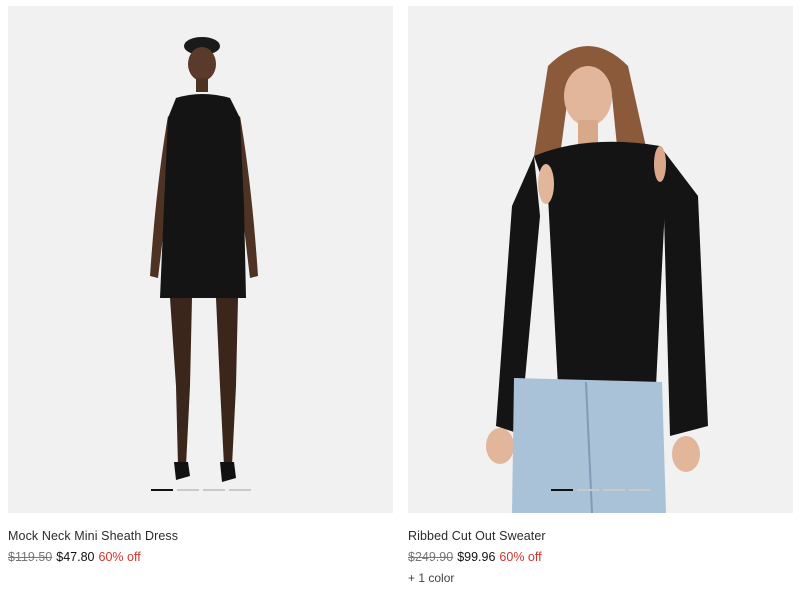  What do you see at coordinates (600, 557) in the screenshot?
I see `price-row: $249.90 $99.96 60% off` at bounding box center [600, 557].